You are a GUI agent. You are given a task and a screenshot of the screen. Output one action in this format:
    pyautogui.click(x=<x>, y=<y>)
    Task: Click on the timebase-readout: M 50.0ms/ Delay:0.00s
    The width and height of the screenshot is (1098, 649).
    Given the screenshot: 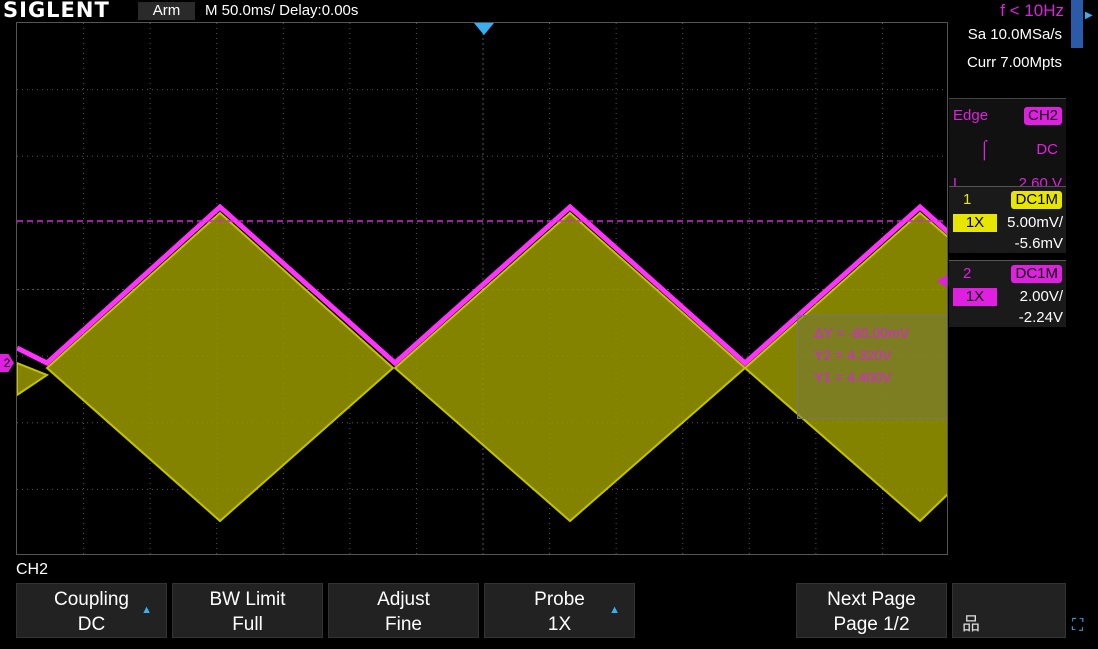 What is the action you would take?
    pyautogui.click(x=281, y=11)
    